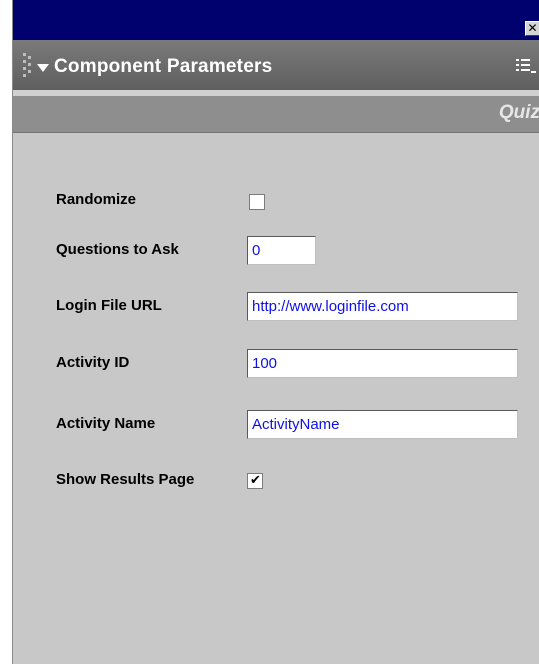 This screenshot has height=664, width=539. Describe the element at coordinates (257, 202) in the screenshot. I see `randomize-checkbox` at that location.